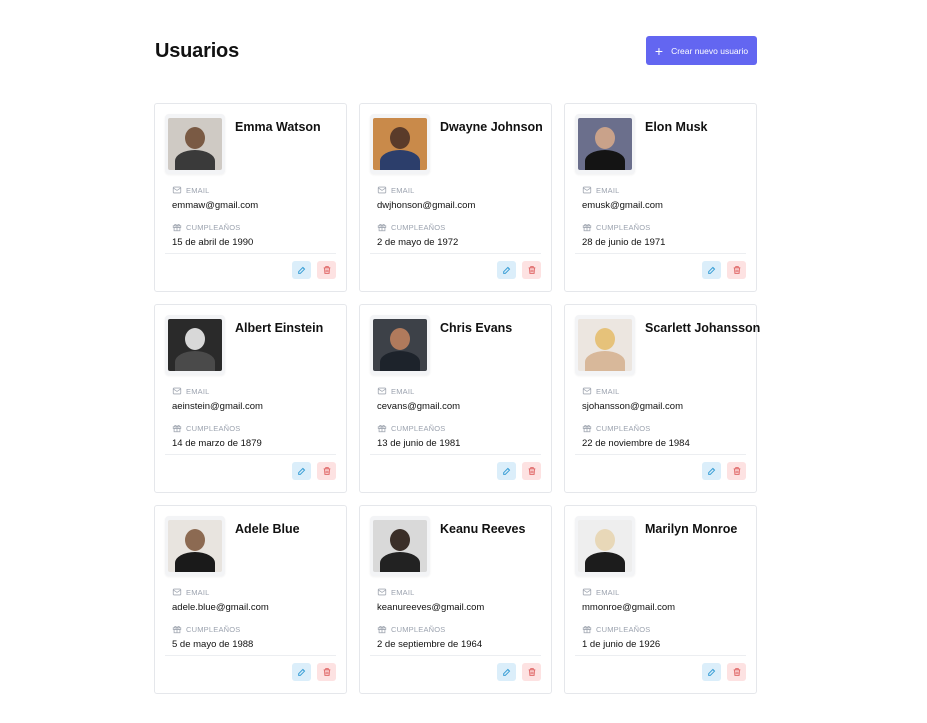 This screenshot has width=927, height=723. What do you see at coordinates (278, 127) in the screenshot?
I see `user-name: Emma Watson` at bounding box center [278, 127].